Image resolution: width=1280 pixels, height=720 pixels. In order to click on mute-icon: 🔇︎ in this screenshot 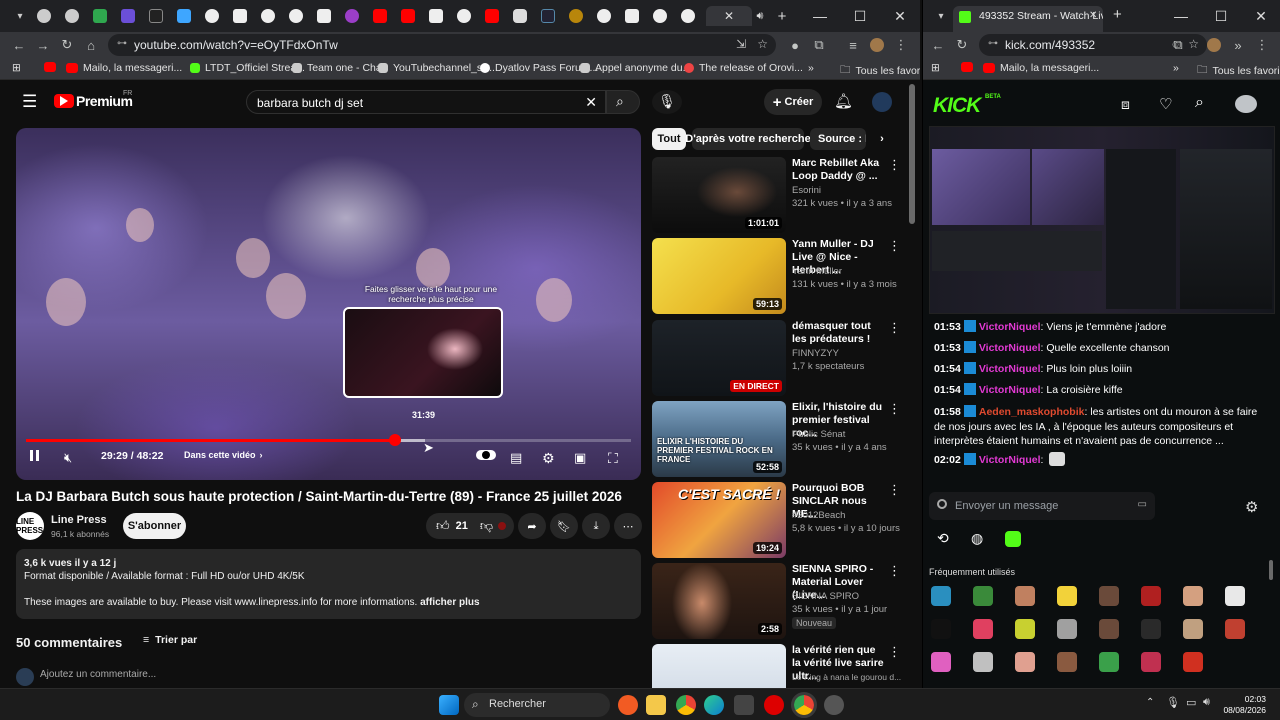, I will do `click(68, 458)`.